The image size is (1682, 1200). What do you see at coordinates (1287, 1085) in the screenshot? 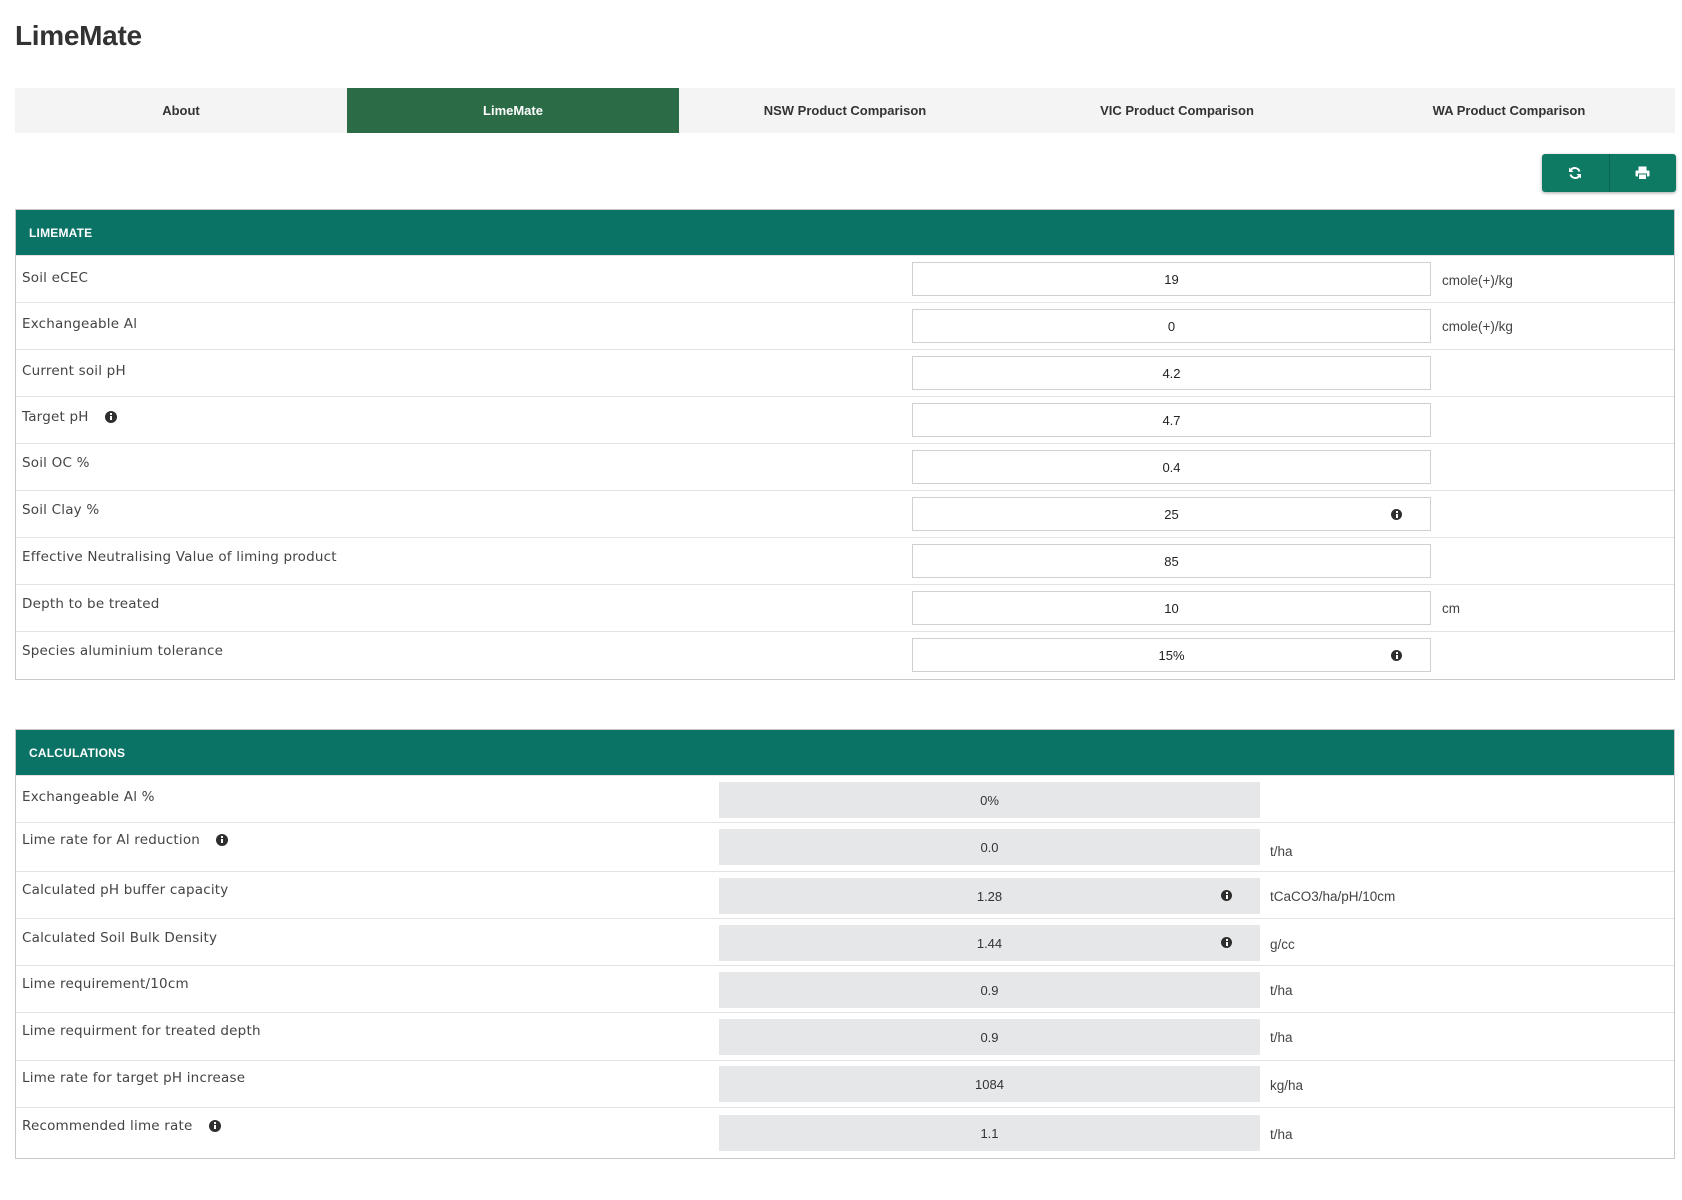
I see `unit-label: kg/ha` at bounding box center [1287, 1085].